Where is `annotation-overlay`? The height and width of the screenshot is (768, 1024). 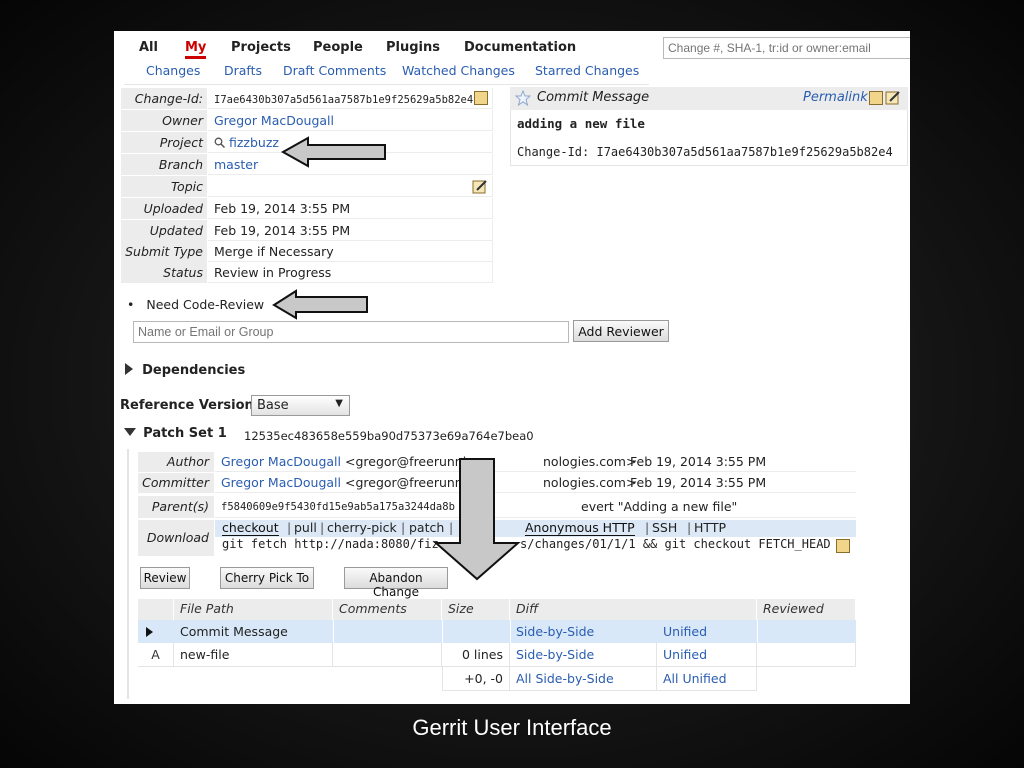
annotation-overlay is located at coordinates (396, 358).